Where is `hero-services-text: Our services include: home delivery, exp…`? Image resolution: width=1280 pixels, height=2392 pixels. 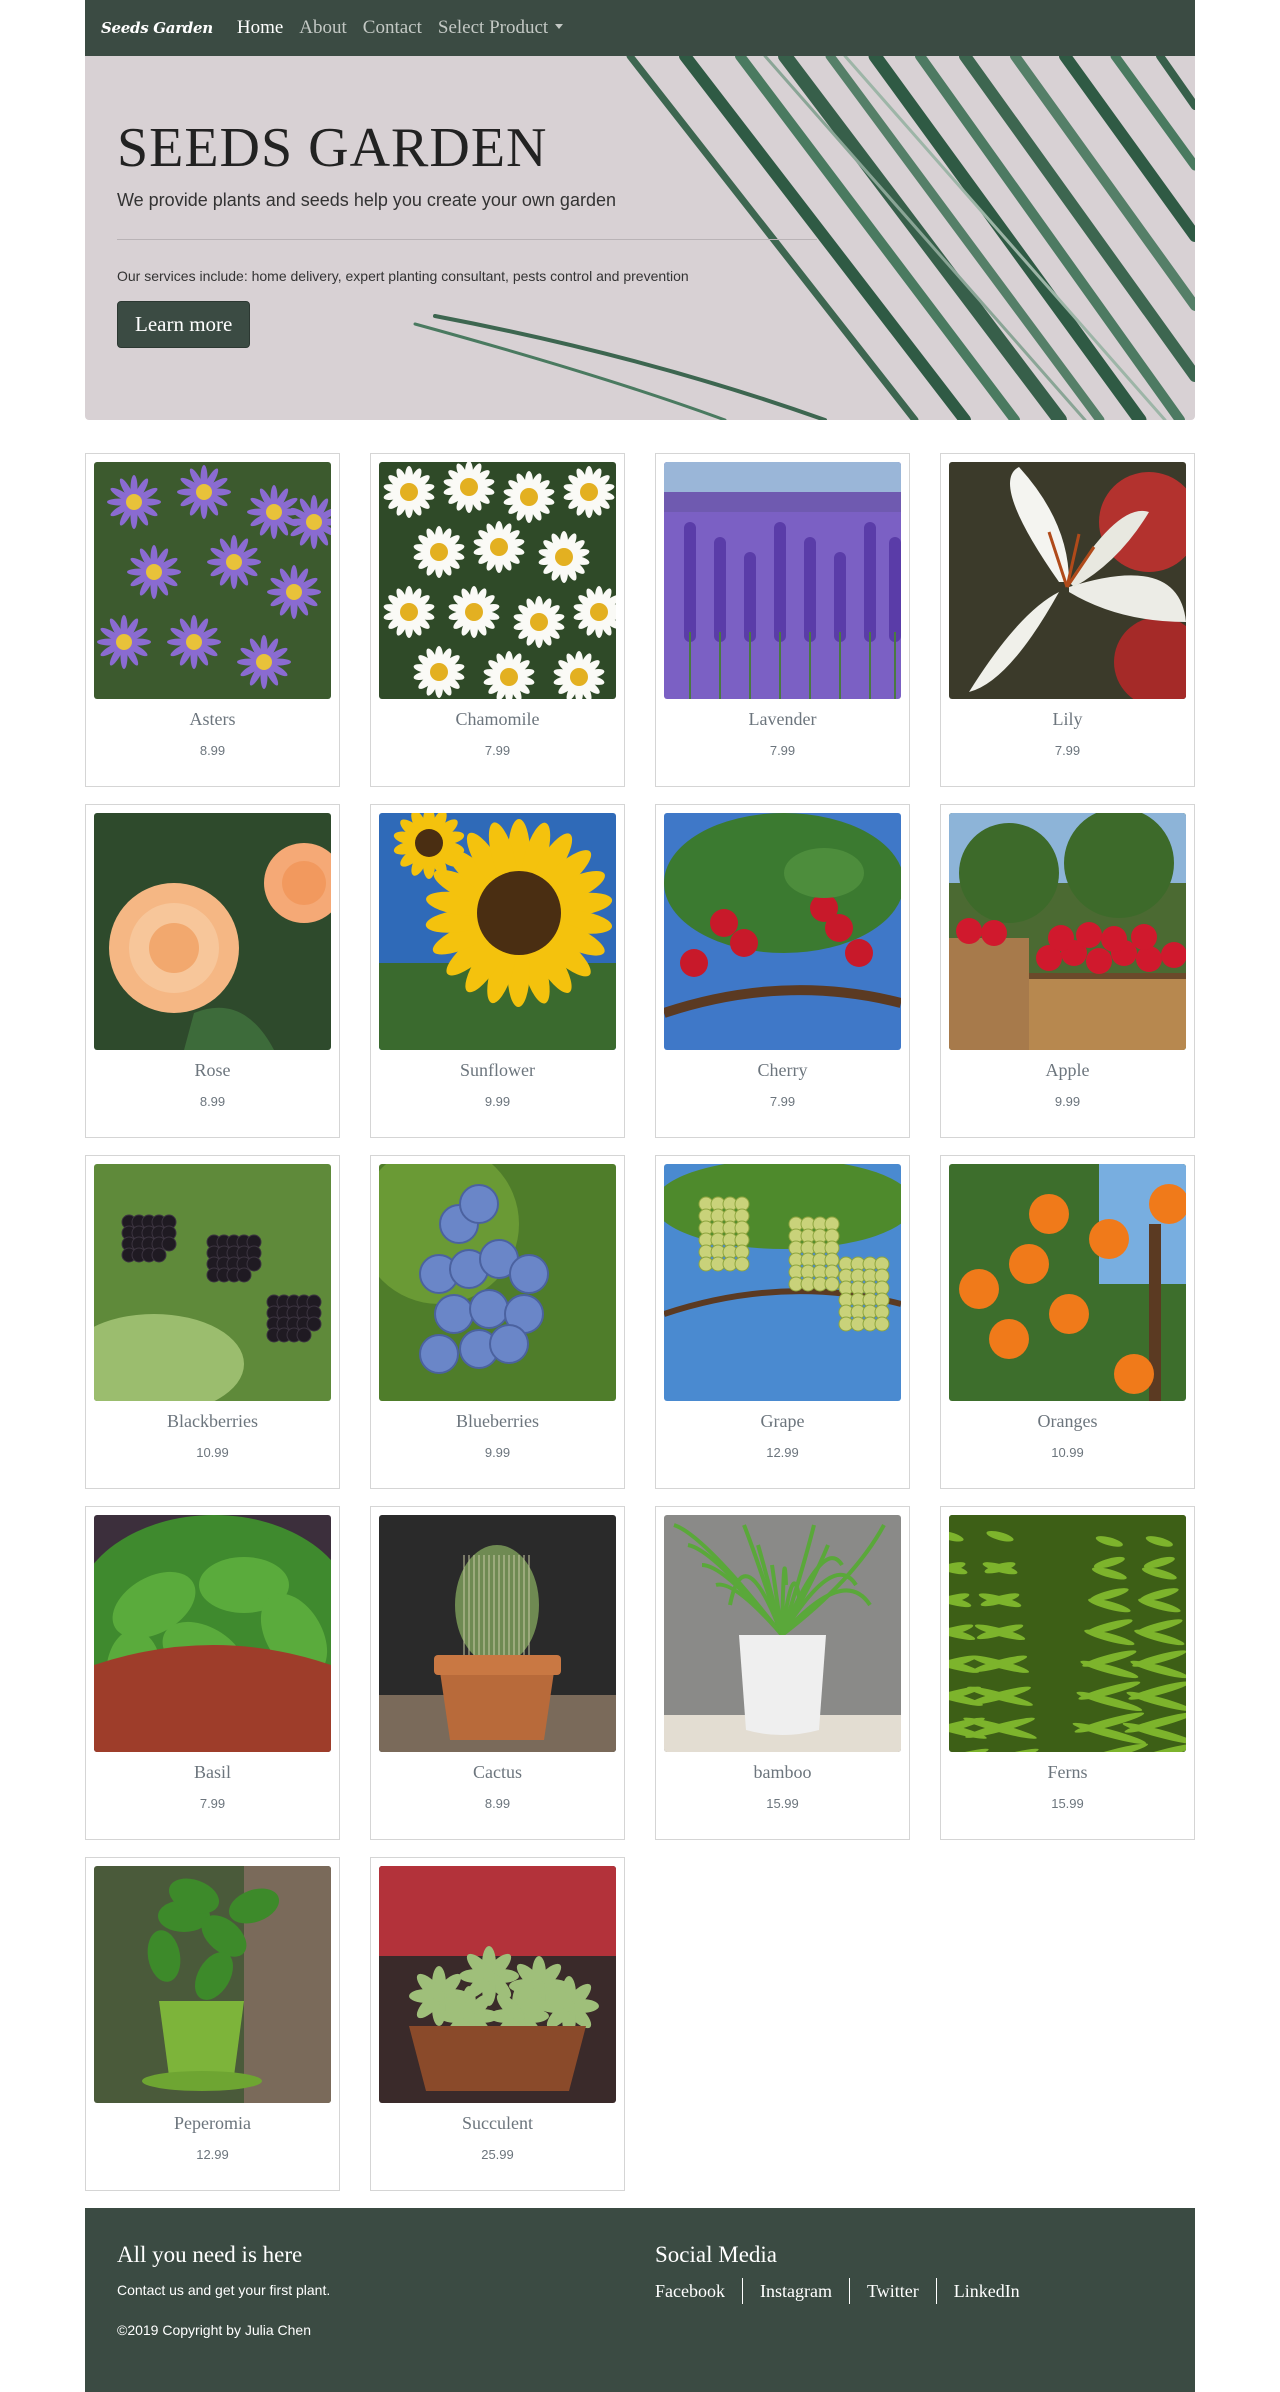 hero-services-text: Our services include: home delivery, exp… is located at coordinates (403, 276).